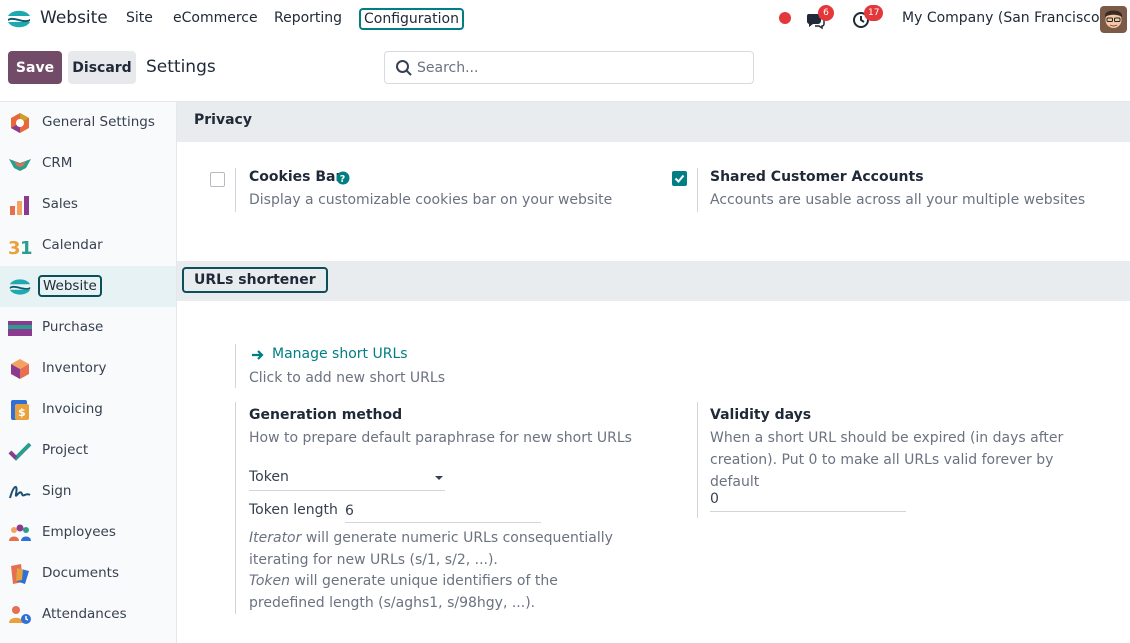 This screenshot has width=1130, height=643. Describe the element at coordinates (20, 574) in the screenshot. I see `documents-icon` at that location.